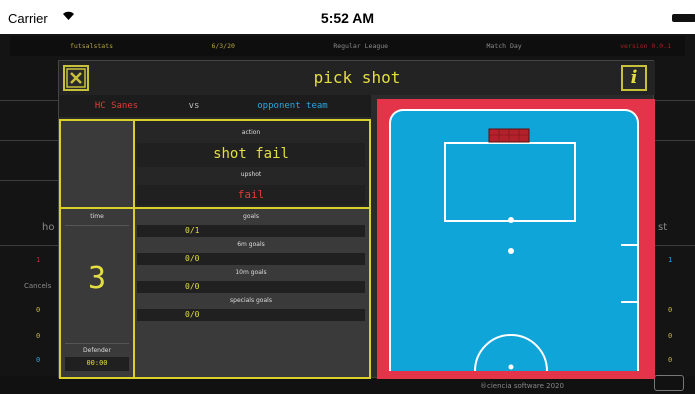 This screenshot has height=394, width=695. Describe the element at coordinates (251, 231) in the screenshot. I see `goals-field: 0/1` at that location.